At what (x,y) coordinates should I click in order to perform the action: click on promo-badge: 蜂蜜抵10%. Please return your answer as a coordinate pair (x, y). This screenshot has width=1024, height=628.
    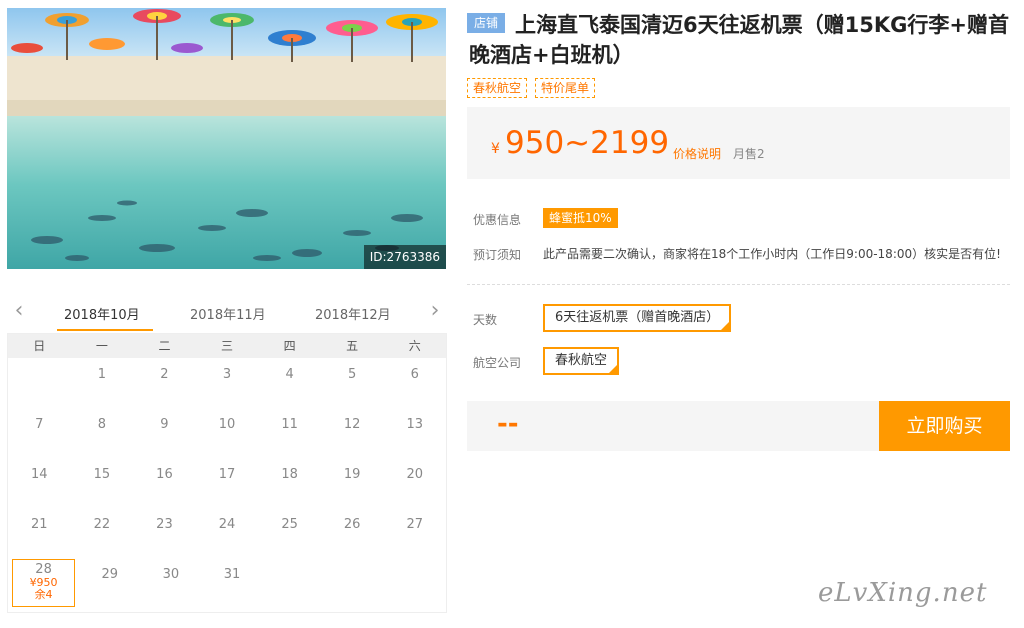
    Looking at the image, I should click on (580, 218).